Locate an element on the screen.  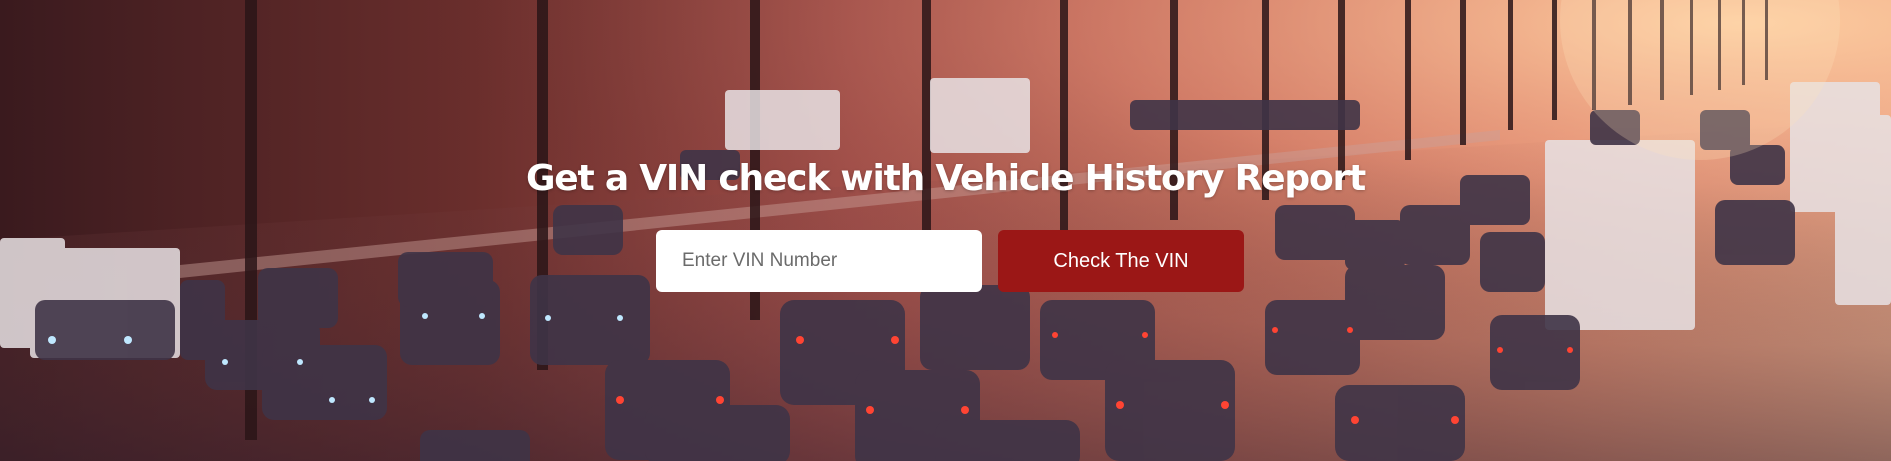
check-vin-button: Check The VIN is located at coordinates (1121, 261).